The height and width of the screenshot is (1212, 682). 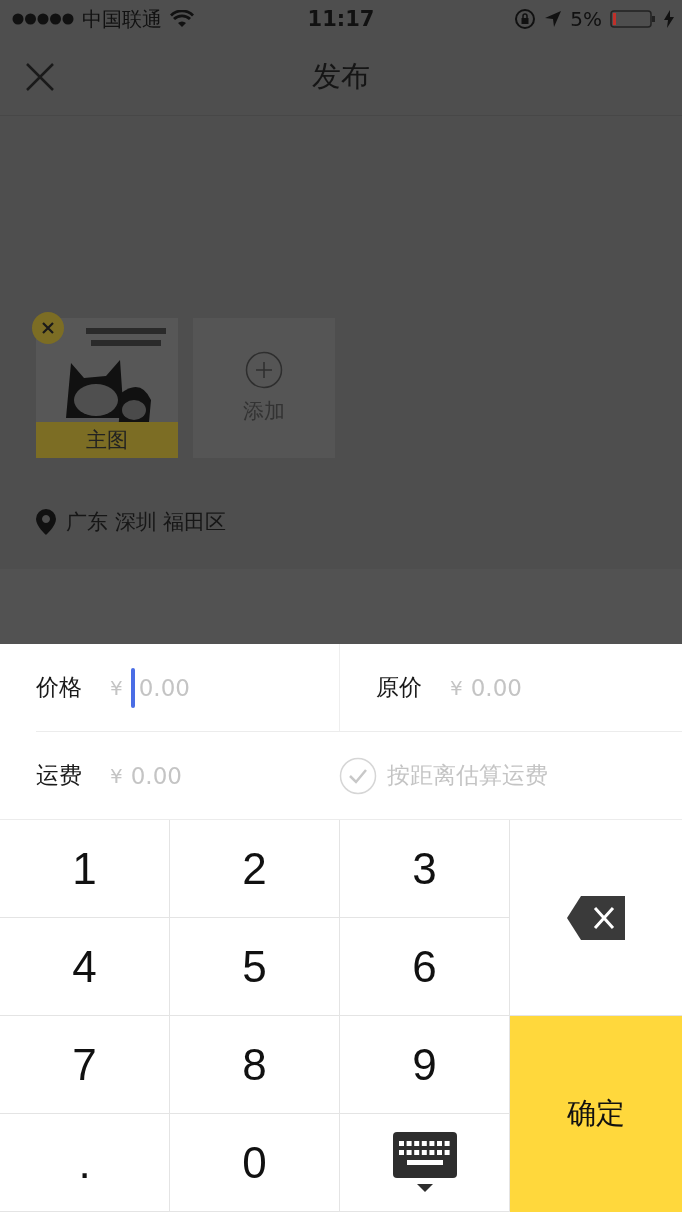 I want to click on field-label: 价格, so click(x=59, y=687).